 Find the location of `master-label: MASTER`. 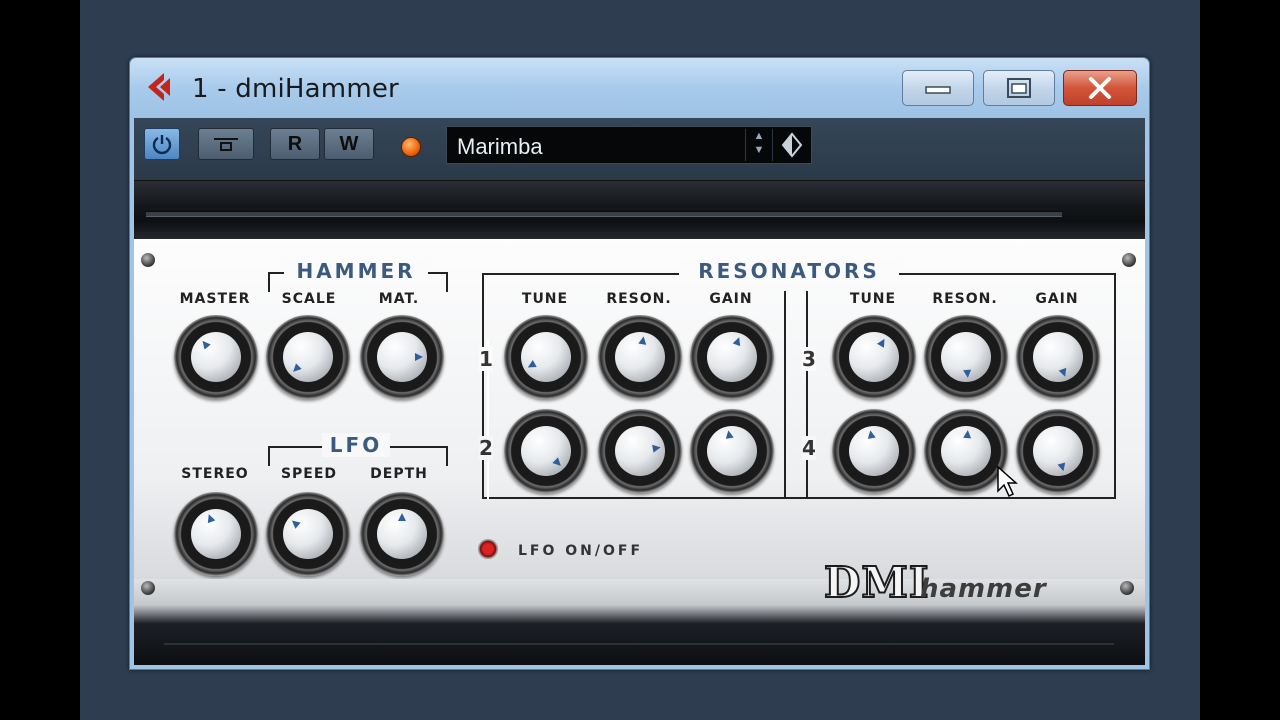

master-label: MASTER is located at coordinates (215, 299).